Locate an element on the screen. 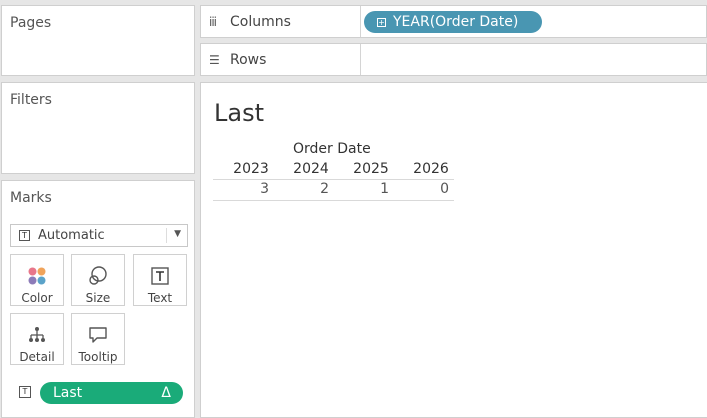  detail-icon is located at coordinates (37, 334).